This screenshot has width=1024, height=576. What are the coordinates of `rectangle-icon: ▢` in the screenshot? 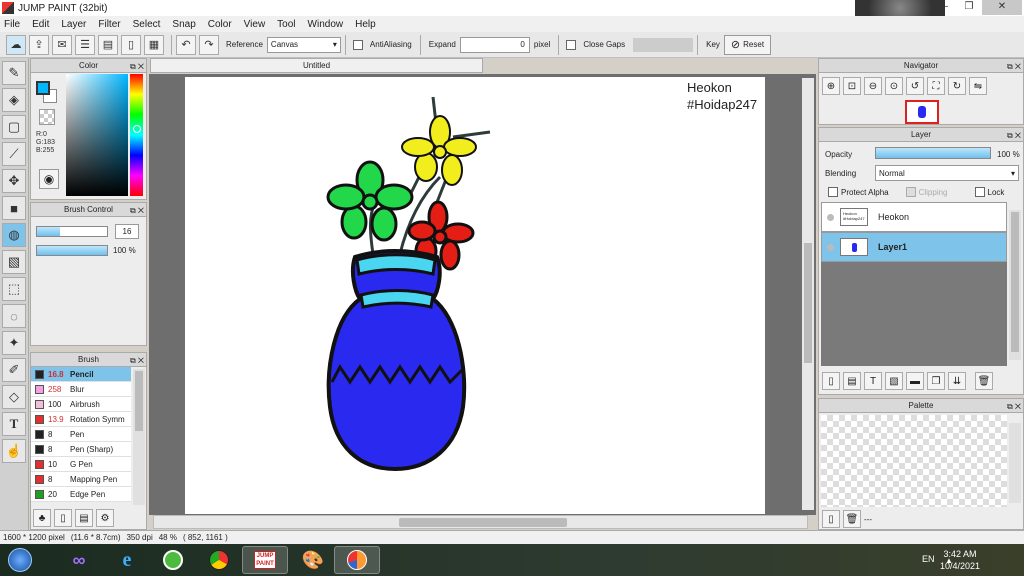 It's located at (14, 127).